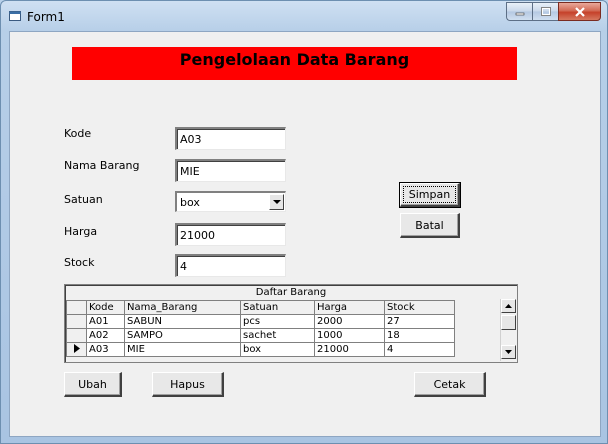 The height and width of the screenshot is (444, 608). Describe the element at coordinates (230, 201) in the screenshot. I see `satuan-dropdown: box` at that location.